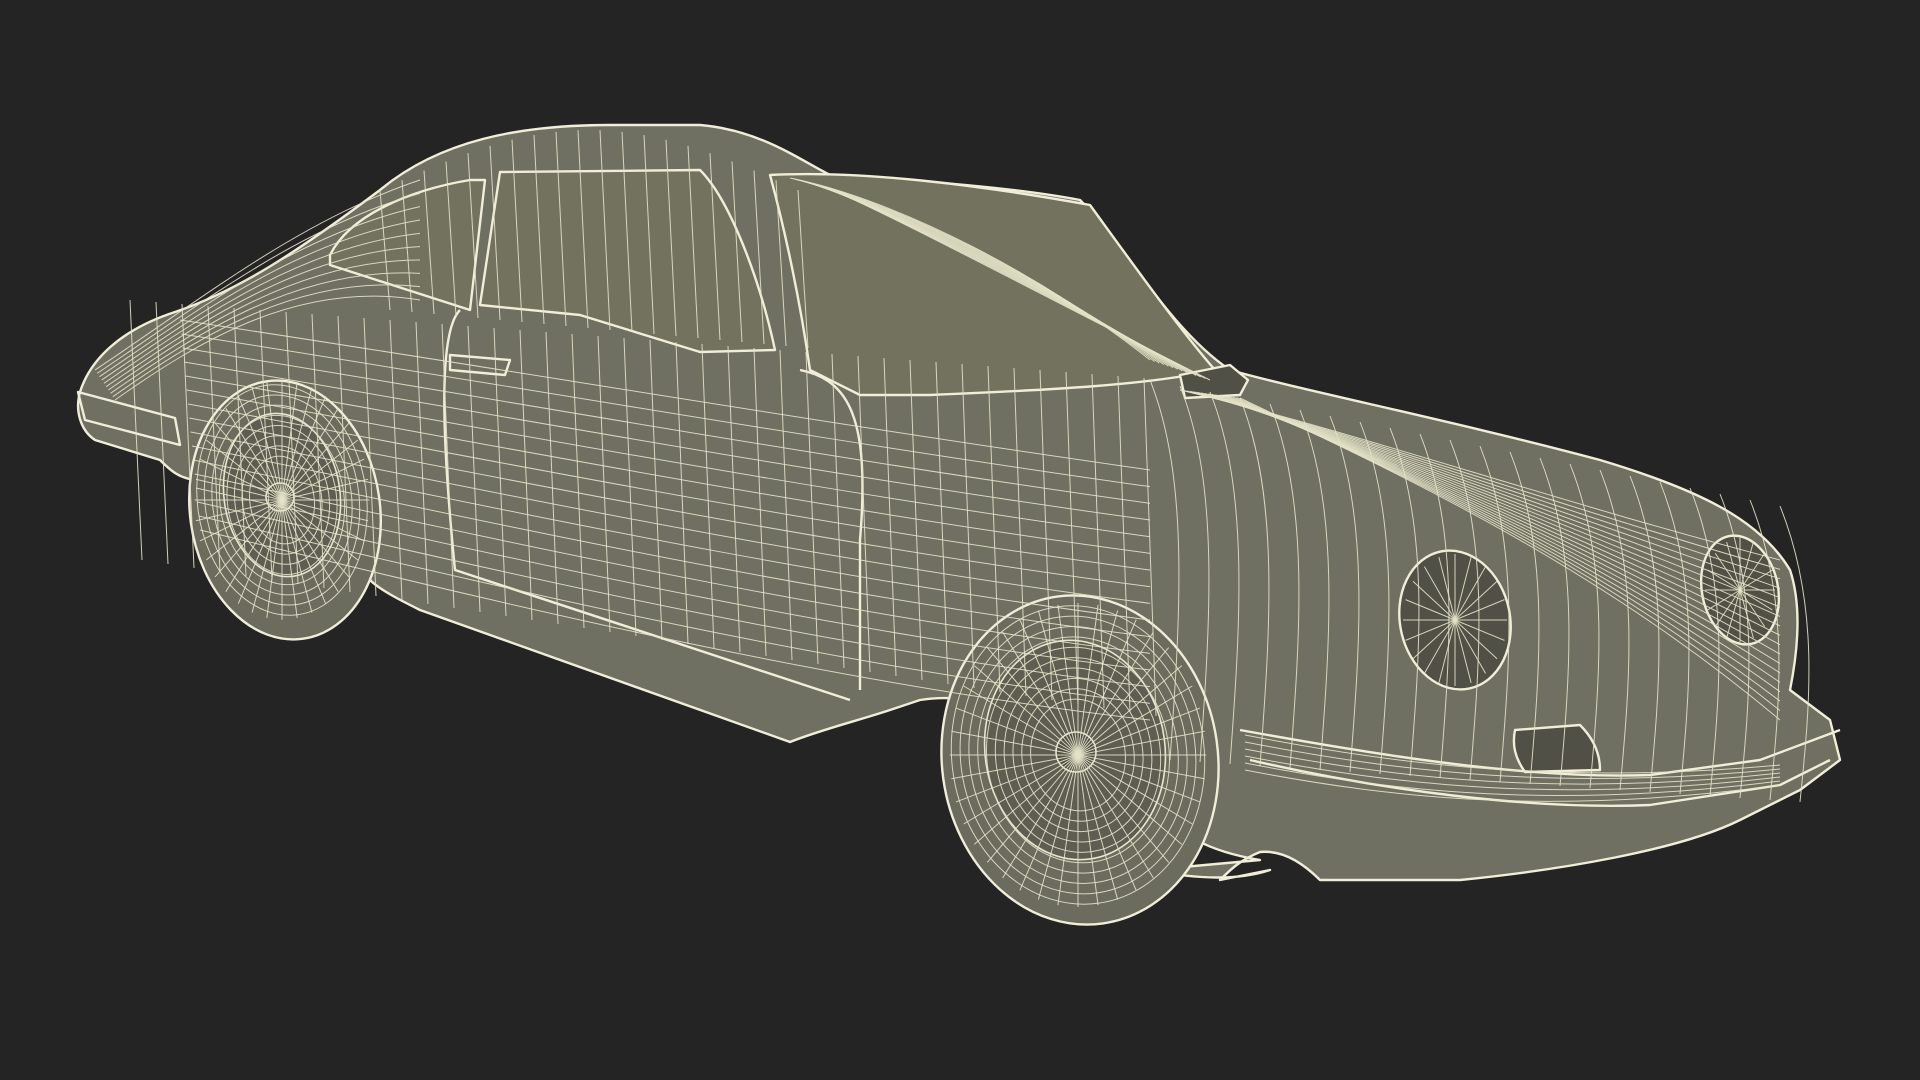  I want to click on windshield, so click(992, 284).